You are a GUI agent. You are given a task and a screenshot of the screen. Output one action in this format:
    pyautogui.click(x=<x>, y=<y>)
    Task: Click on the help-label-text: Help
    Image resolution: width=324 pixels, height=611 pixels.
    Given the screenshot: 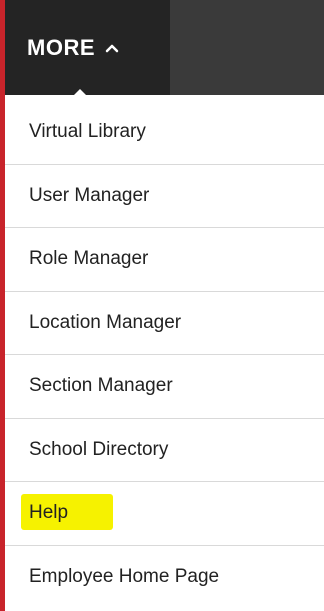 What is the action you would take?
    pyautogui.click(x=49, y=513)
    